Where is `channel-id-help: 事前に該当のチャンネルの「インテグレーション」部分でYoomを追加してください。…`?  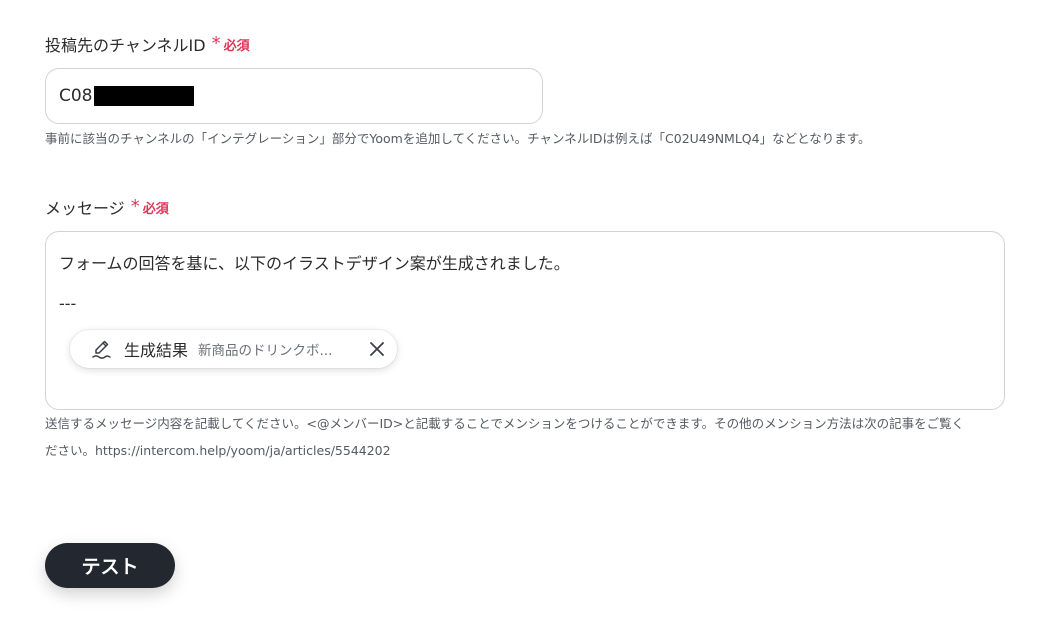
channel-id-help: 事前に該当のチャンネルの「インテグレーション」部分でYoomを追加してください。… is located at coordinates (458, 138).